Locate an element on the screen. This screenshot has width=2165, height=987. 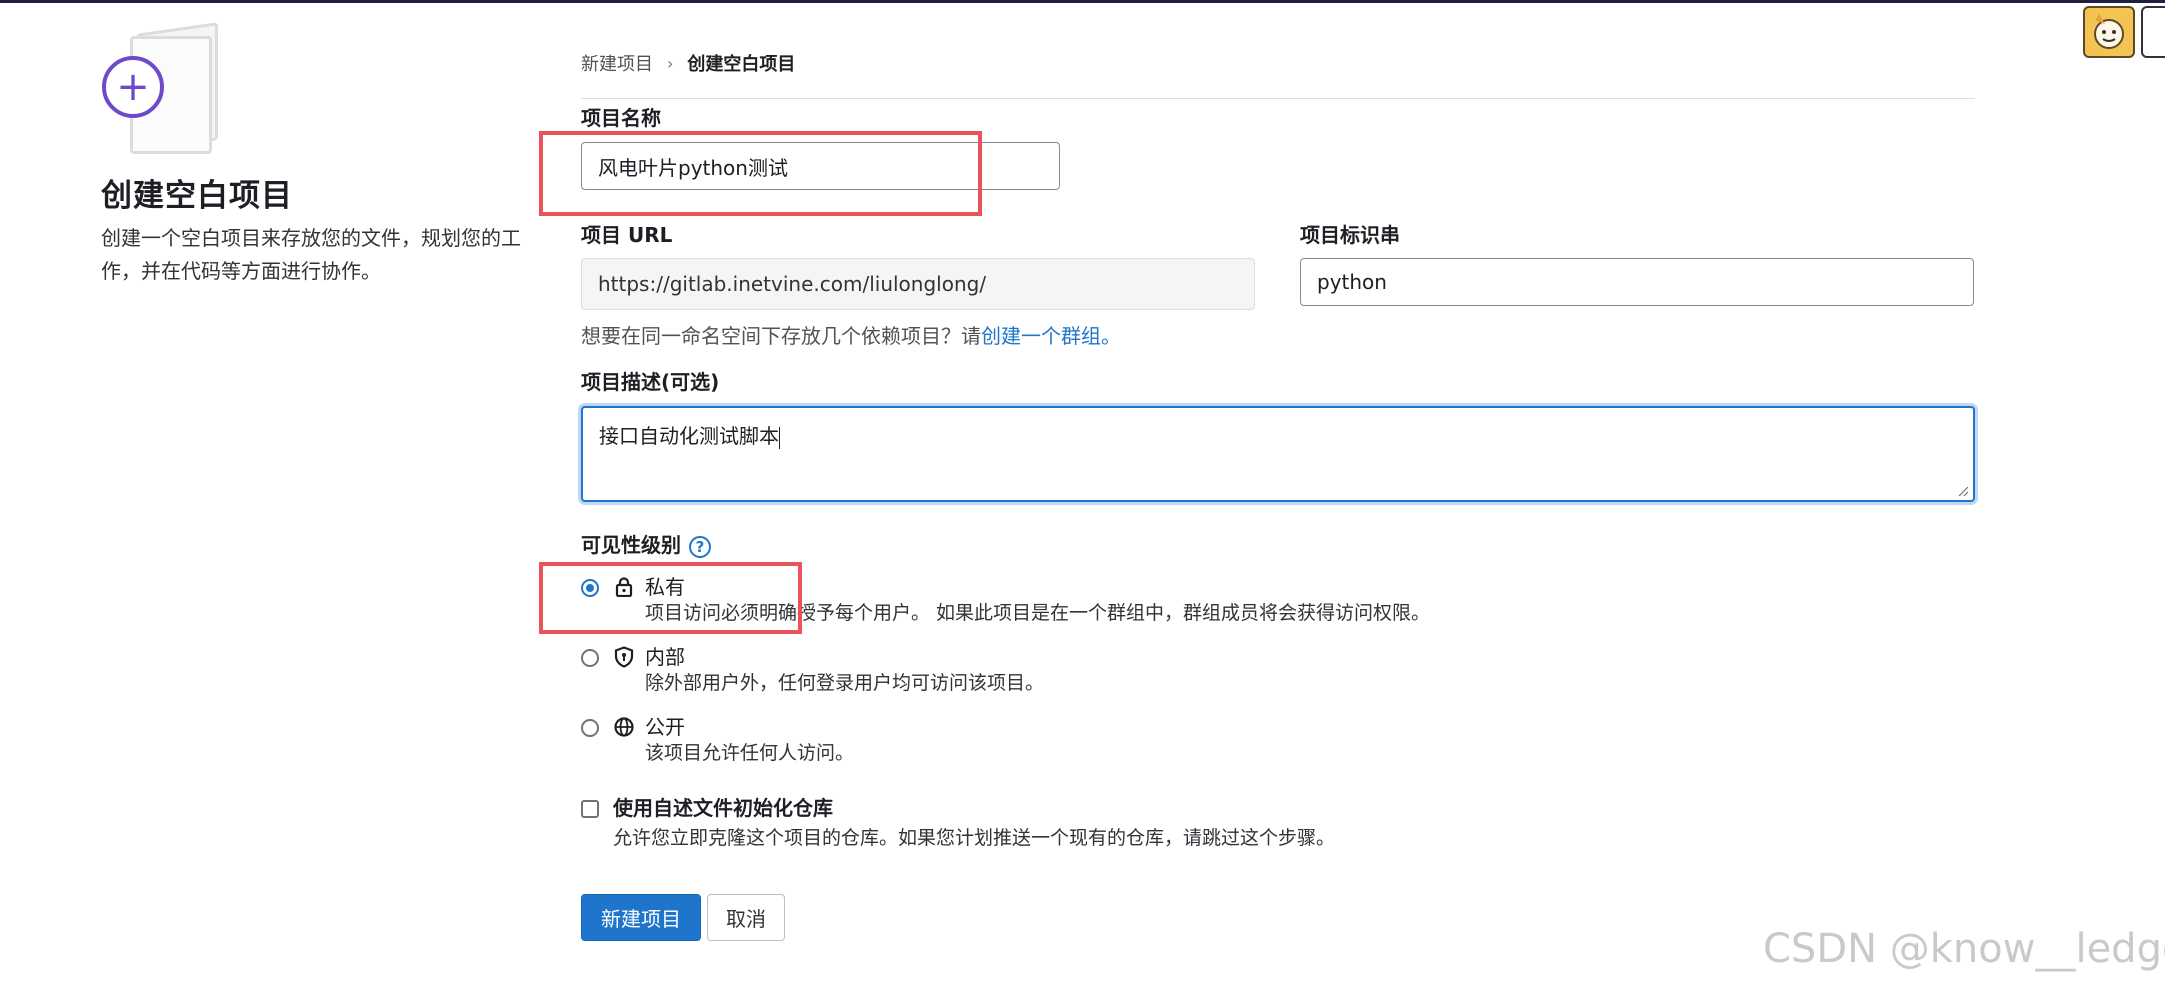
divider is located at coordinates (1278, 98).